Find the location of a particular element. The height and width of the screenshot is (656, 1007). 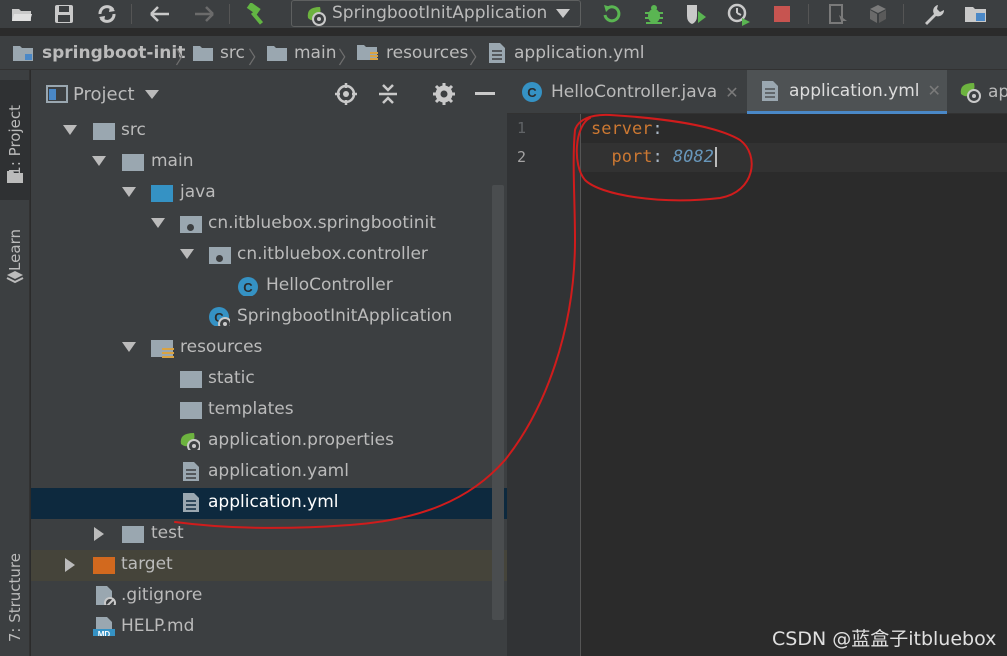

gear-icon is located at coordinates (444, 94).